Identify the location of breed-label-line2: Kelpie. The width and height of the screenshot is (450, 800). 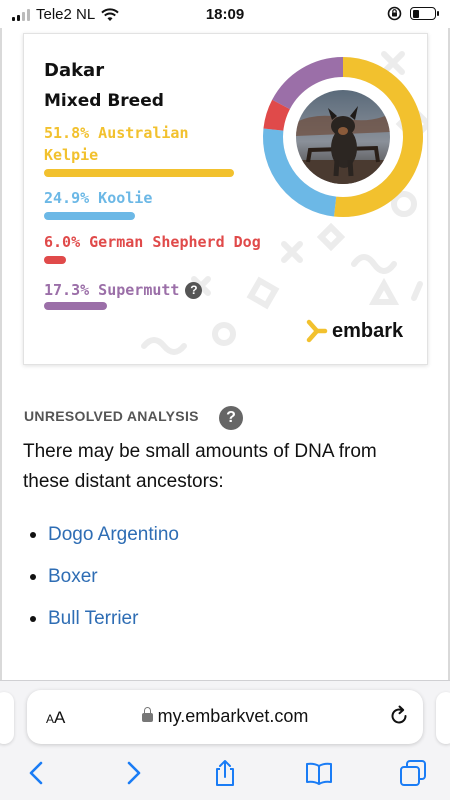
(71, 155).